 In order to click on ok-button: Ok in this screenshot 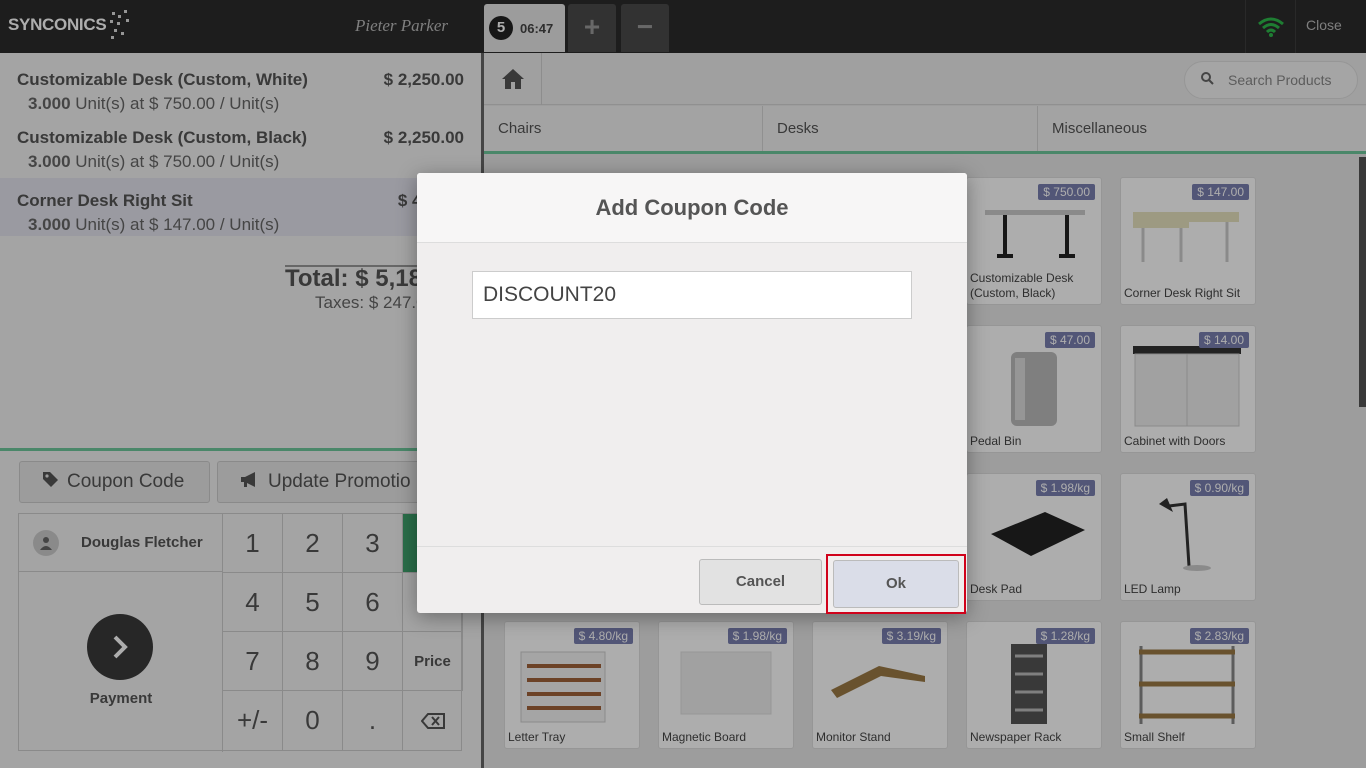, I will do `click(896, 584)`.